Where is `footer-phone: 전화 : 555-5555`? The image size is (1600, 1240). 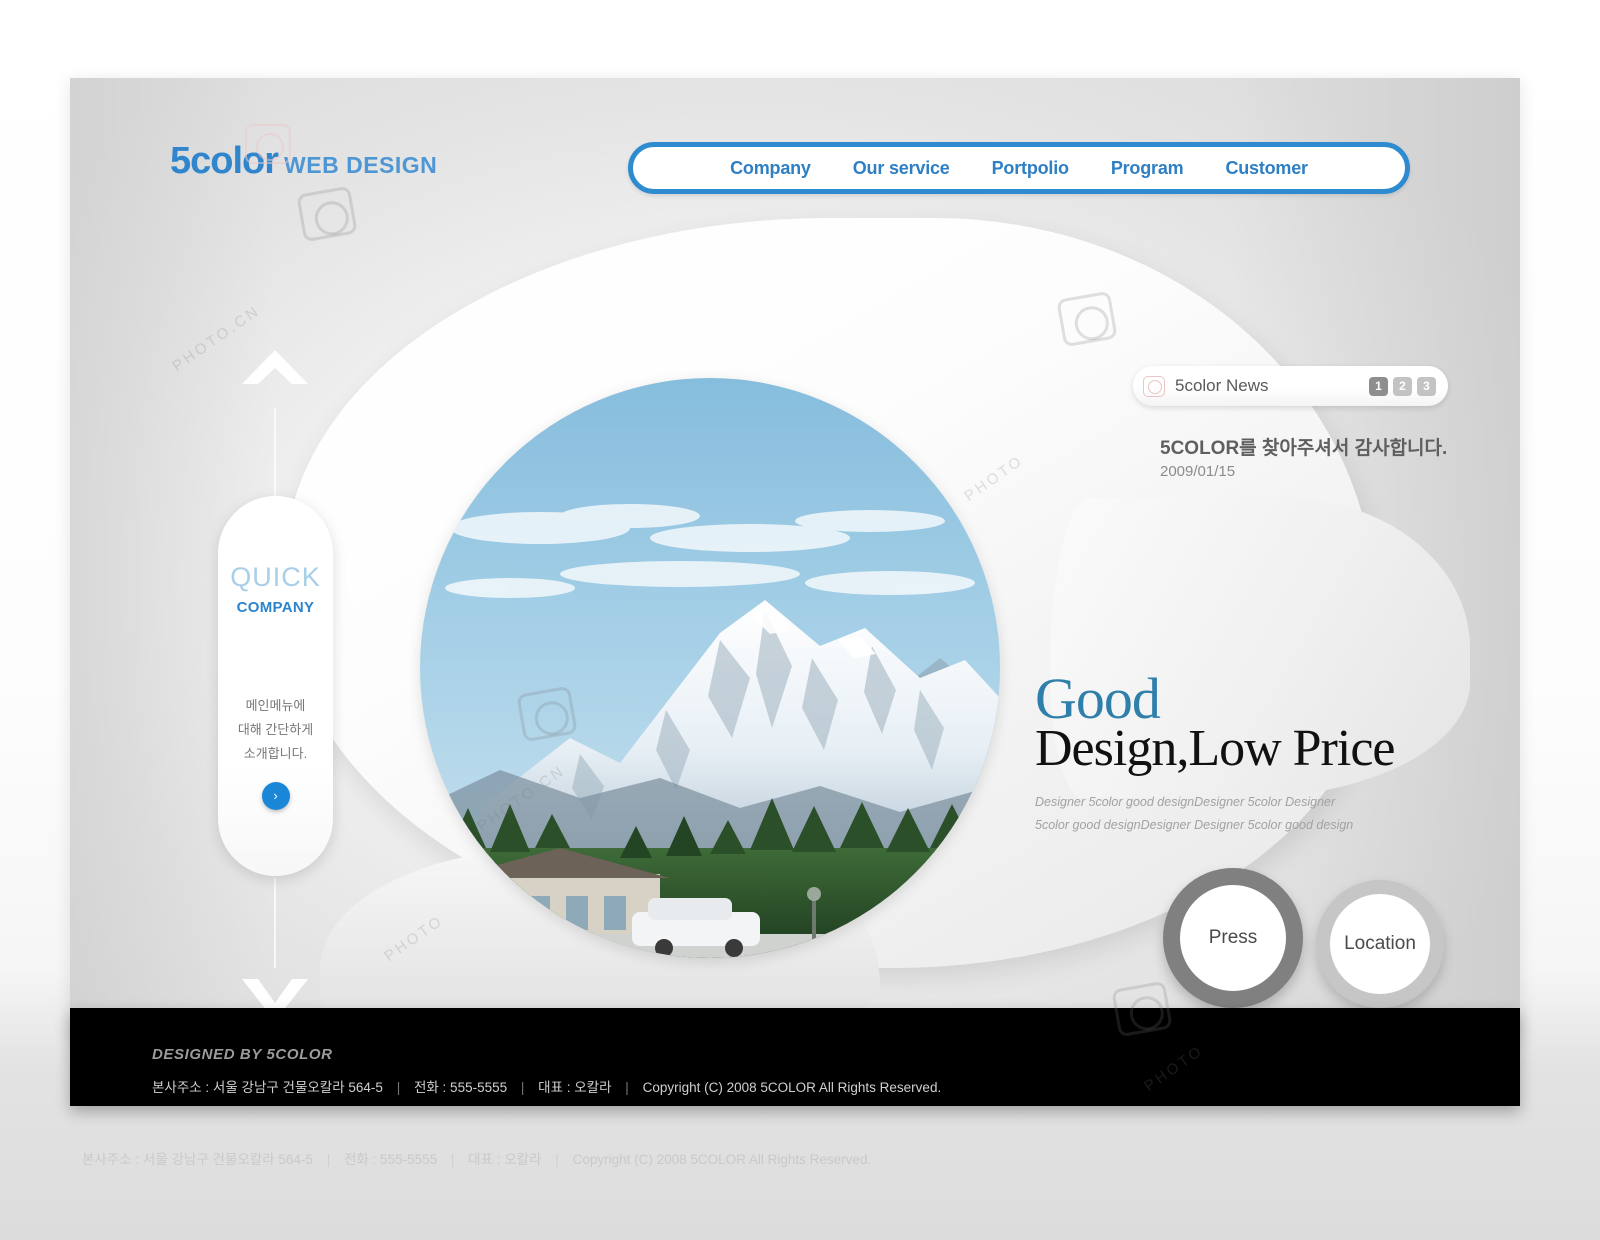
footer-phone: 전화 : 555-5555 is located at coordinates (460, 1087).